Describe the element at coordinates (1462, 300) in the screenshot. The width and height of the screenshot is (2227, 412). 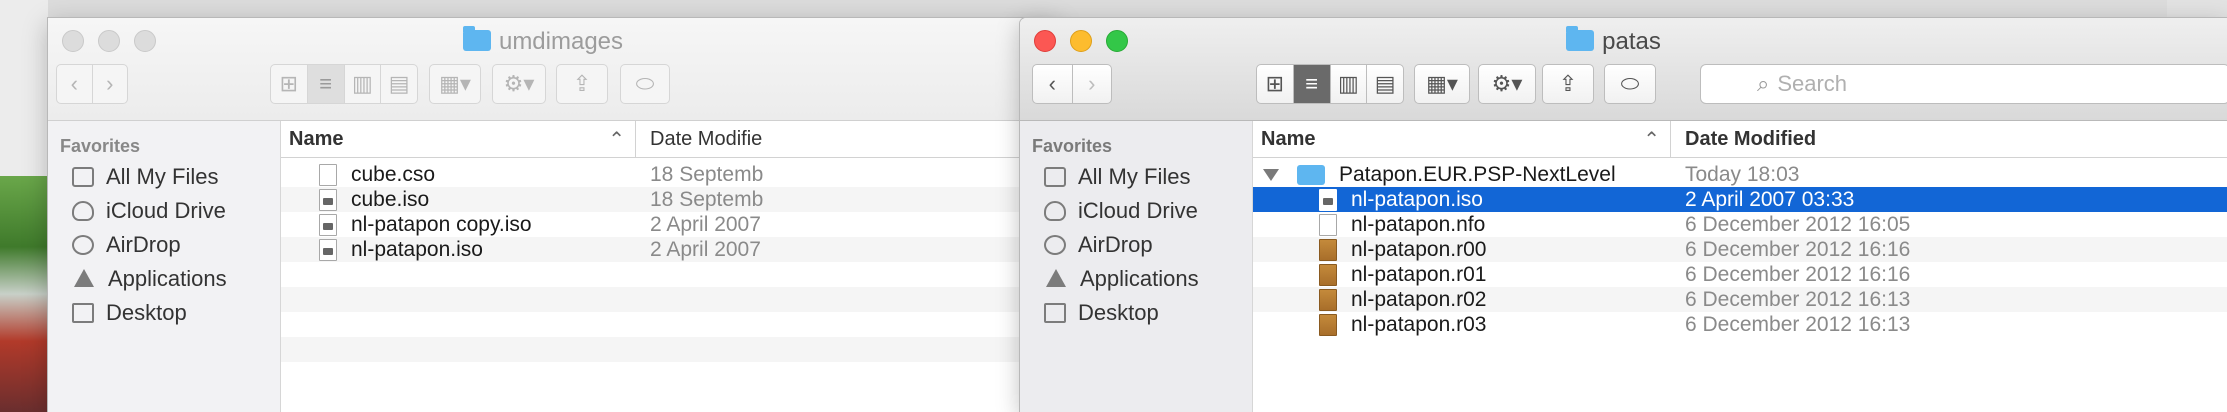
I see `file-name-cell: nl-patapon.r02` at that location.